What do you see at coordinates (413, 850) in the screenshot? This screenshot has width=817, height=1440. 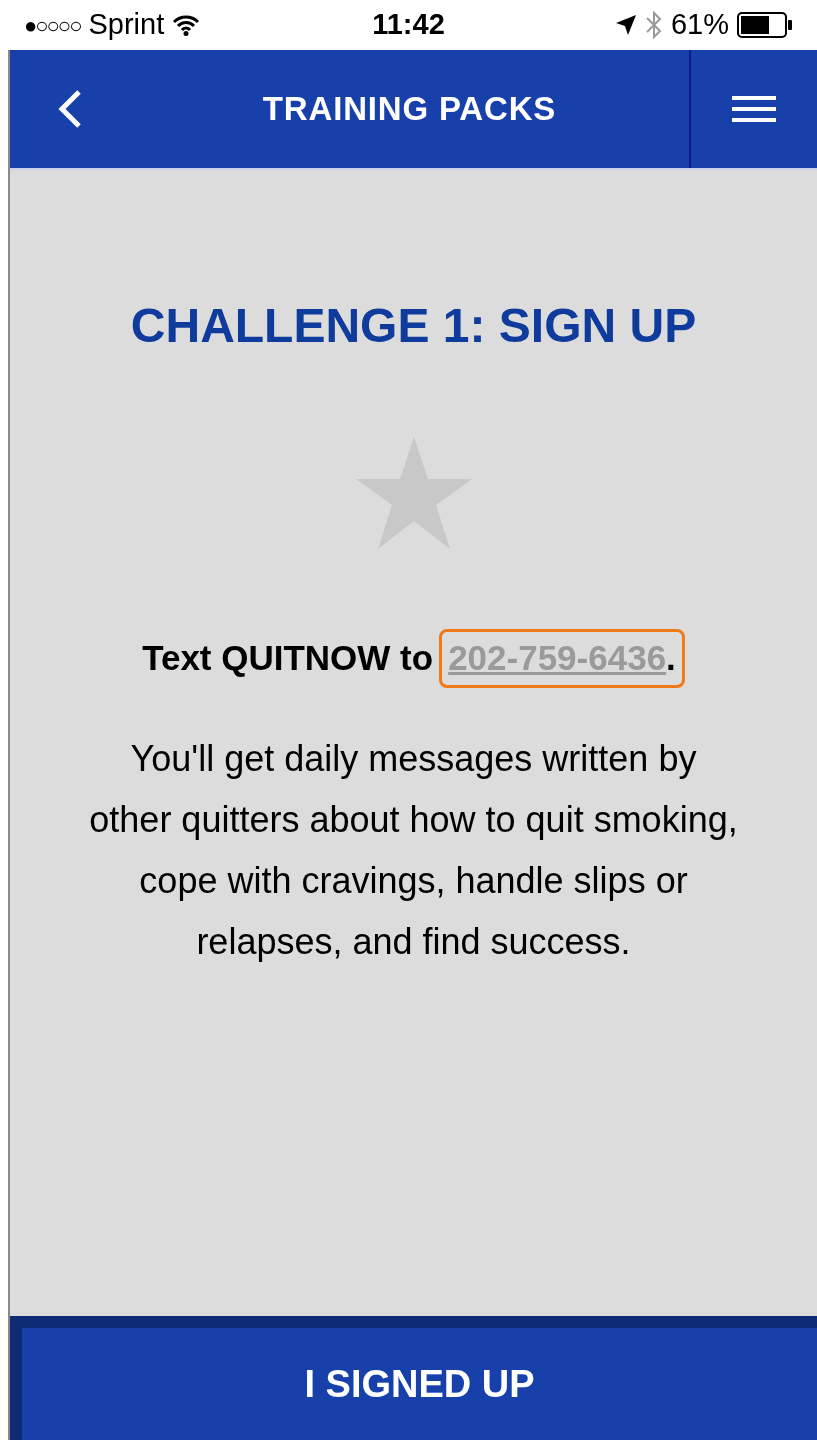 I see `description-text: You'll get daily messages written by other quitters about how to quit smoking, cope with cravings, handle slips or relapses, and find success.` at bounding box center [413, 850].